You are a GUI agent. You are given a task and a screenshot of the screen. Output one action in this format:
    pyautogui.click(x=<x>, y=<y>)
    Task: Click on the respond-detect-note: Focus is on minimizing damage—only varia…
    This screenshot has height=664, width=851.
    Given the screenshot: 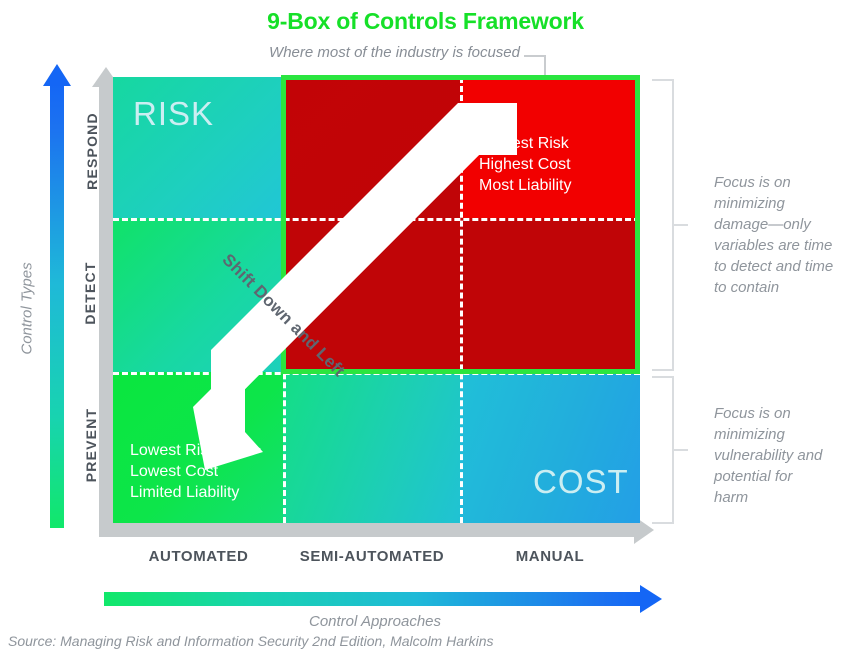 What is the action you would take?
    pyautogui.click(x=774, y=235)
    